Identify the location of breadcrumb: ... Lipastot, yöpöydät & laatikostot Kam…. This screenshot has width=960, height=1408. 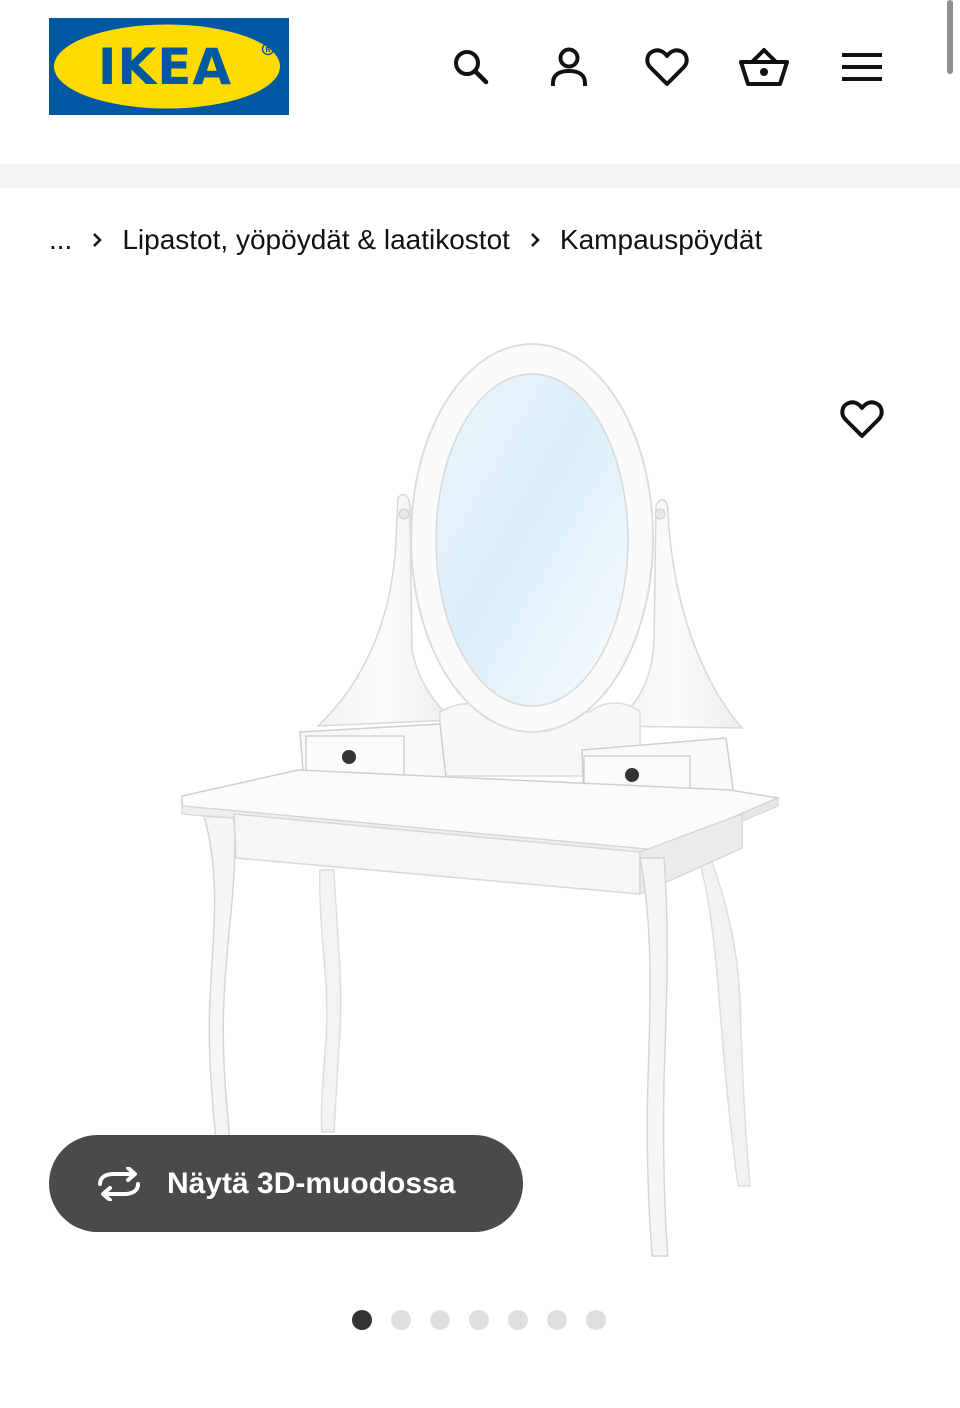
(405, 240).